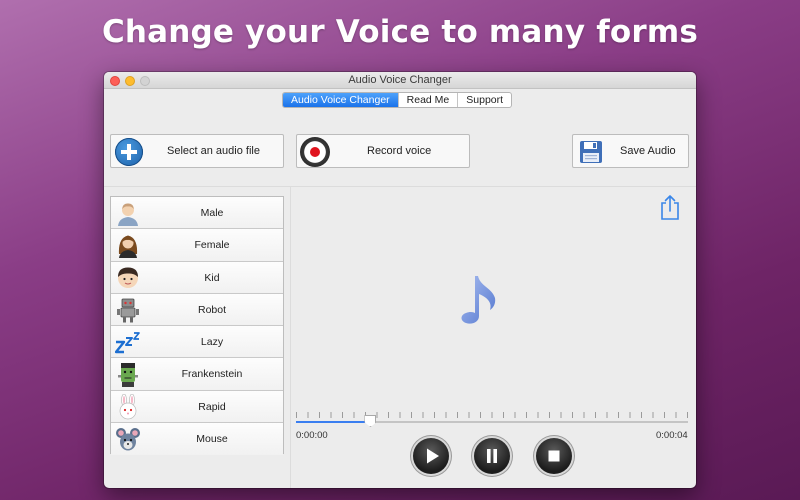 This screenshot has width=800, height=500. I want to click on effect-mouse: Mouse, so click(197, 438).